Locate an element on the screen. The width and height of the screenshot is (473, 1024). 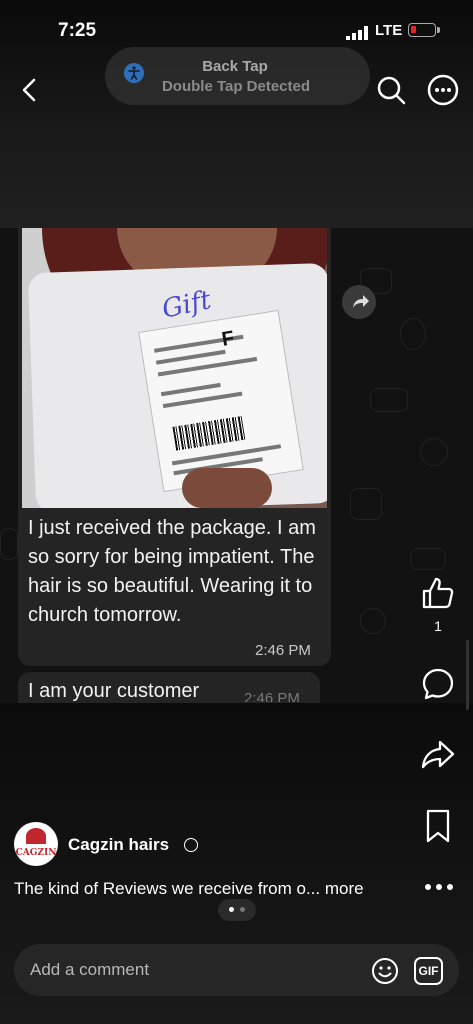
comment-input is located at coordinates (180, 970).